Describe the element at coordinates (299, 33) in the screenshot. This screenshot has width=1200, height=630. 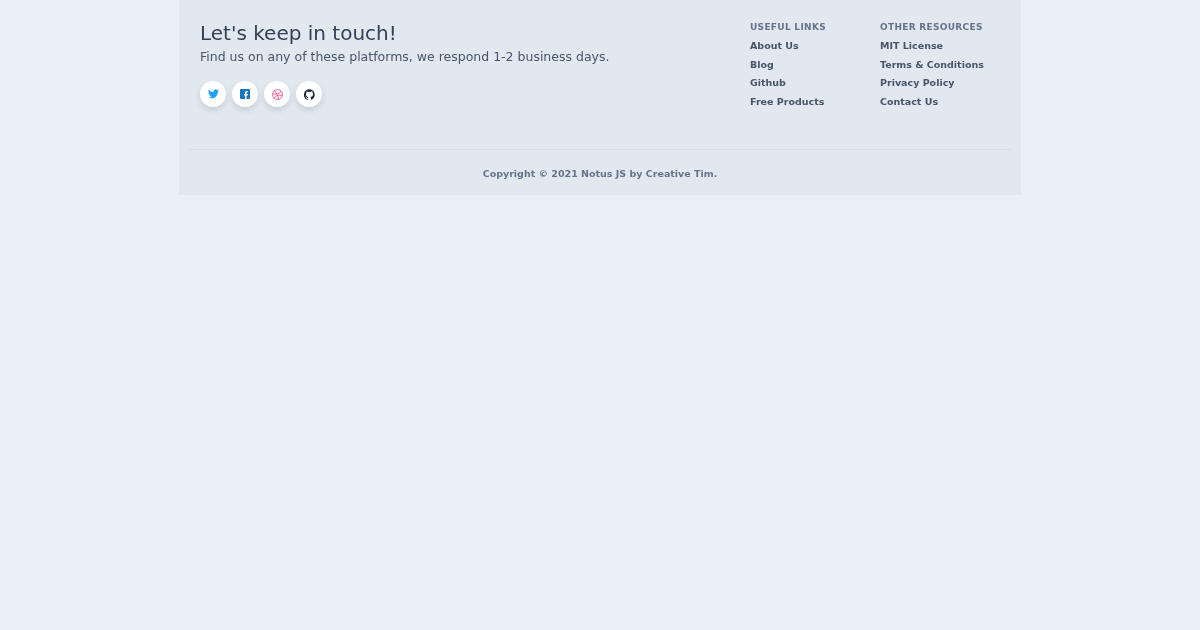
I see `footer-title: Let's keep in touch!` at that location.